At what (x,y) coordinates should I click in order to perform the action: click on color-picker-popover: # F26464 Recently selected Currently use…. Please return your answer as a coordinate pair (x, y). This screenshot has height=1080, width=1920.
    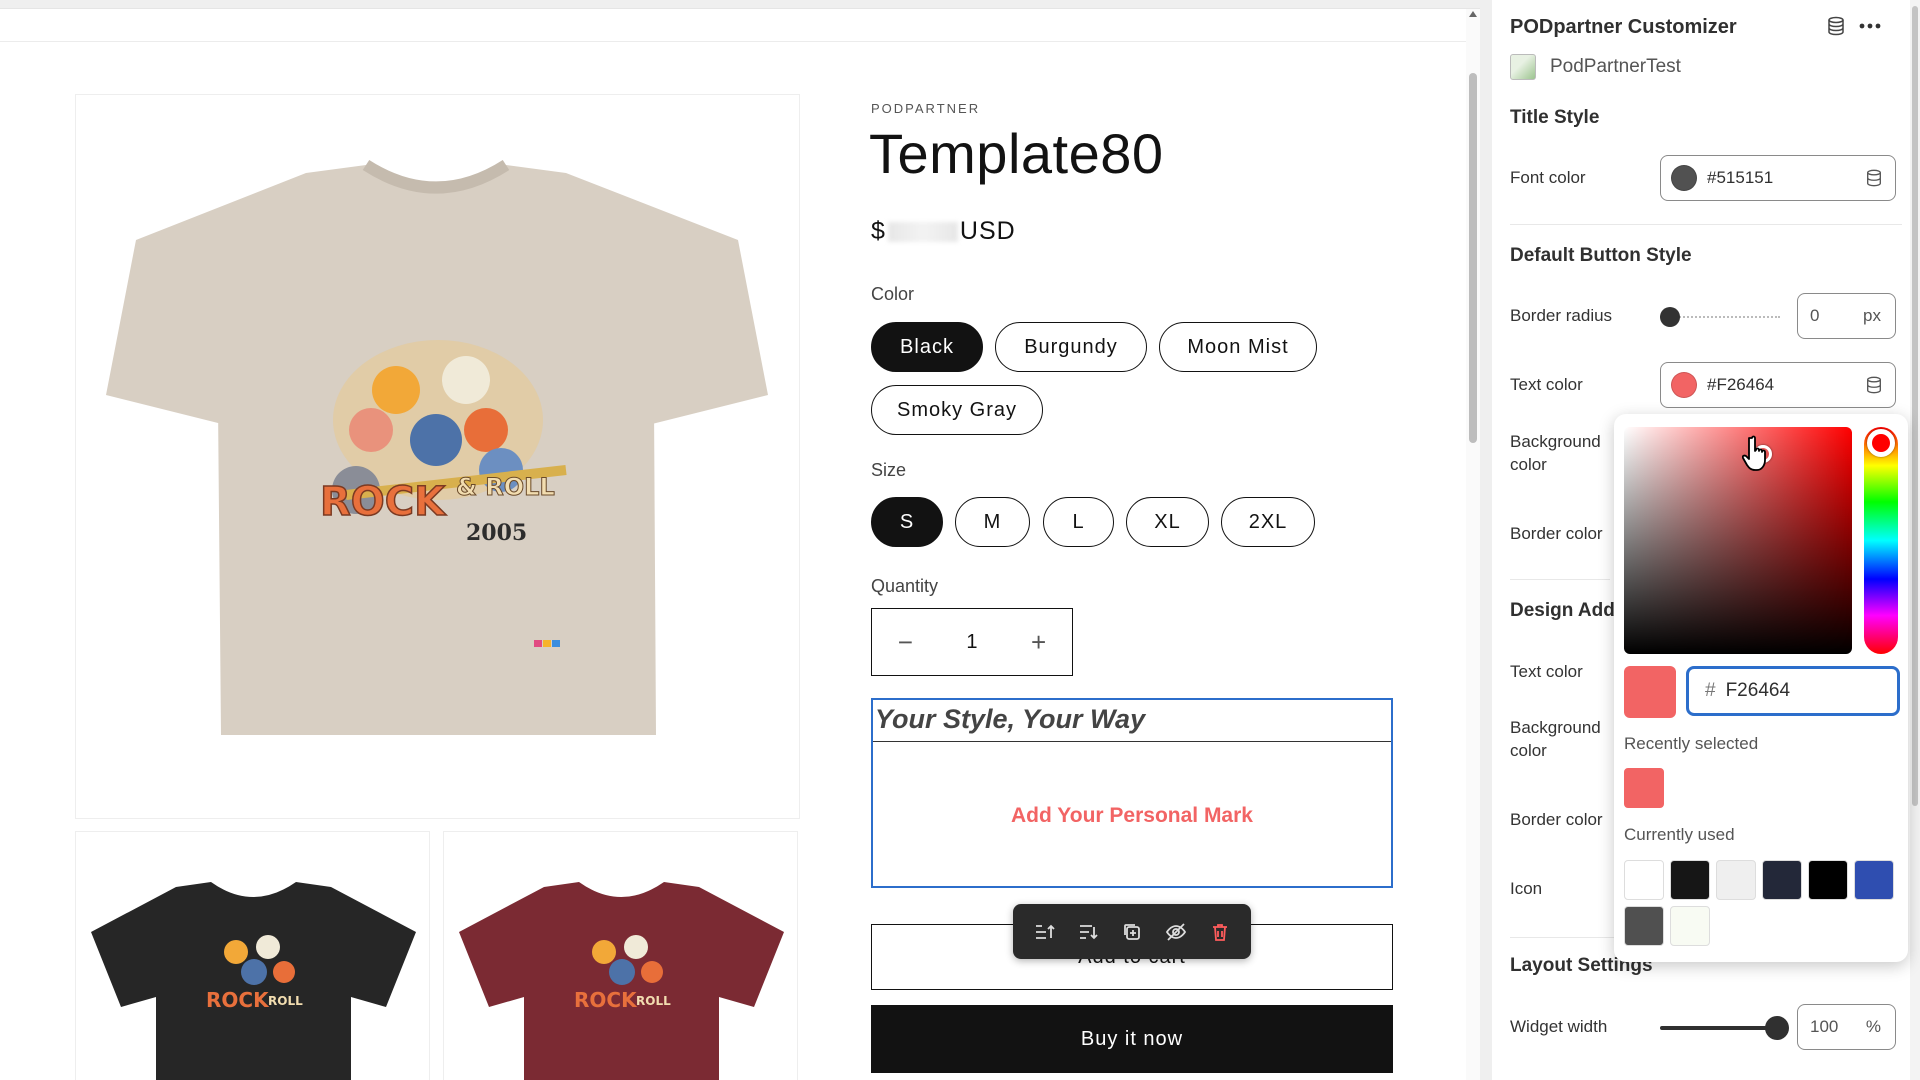
    Looking at the image, I should click on (1761, 688).